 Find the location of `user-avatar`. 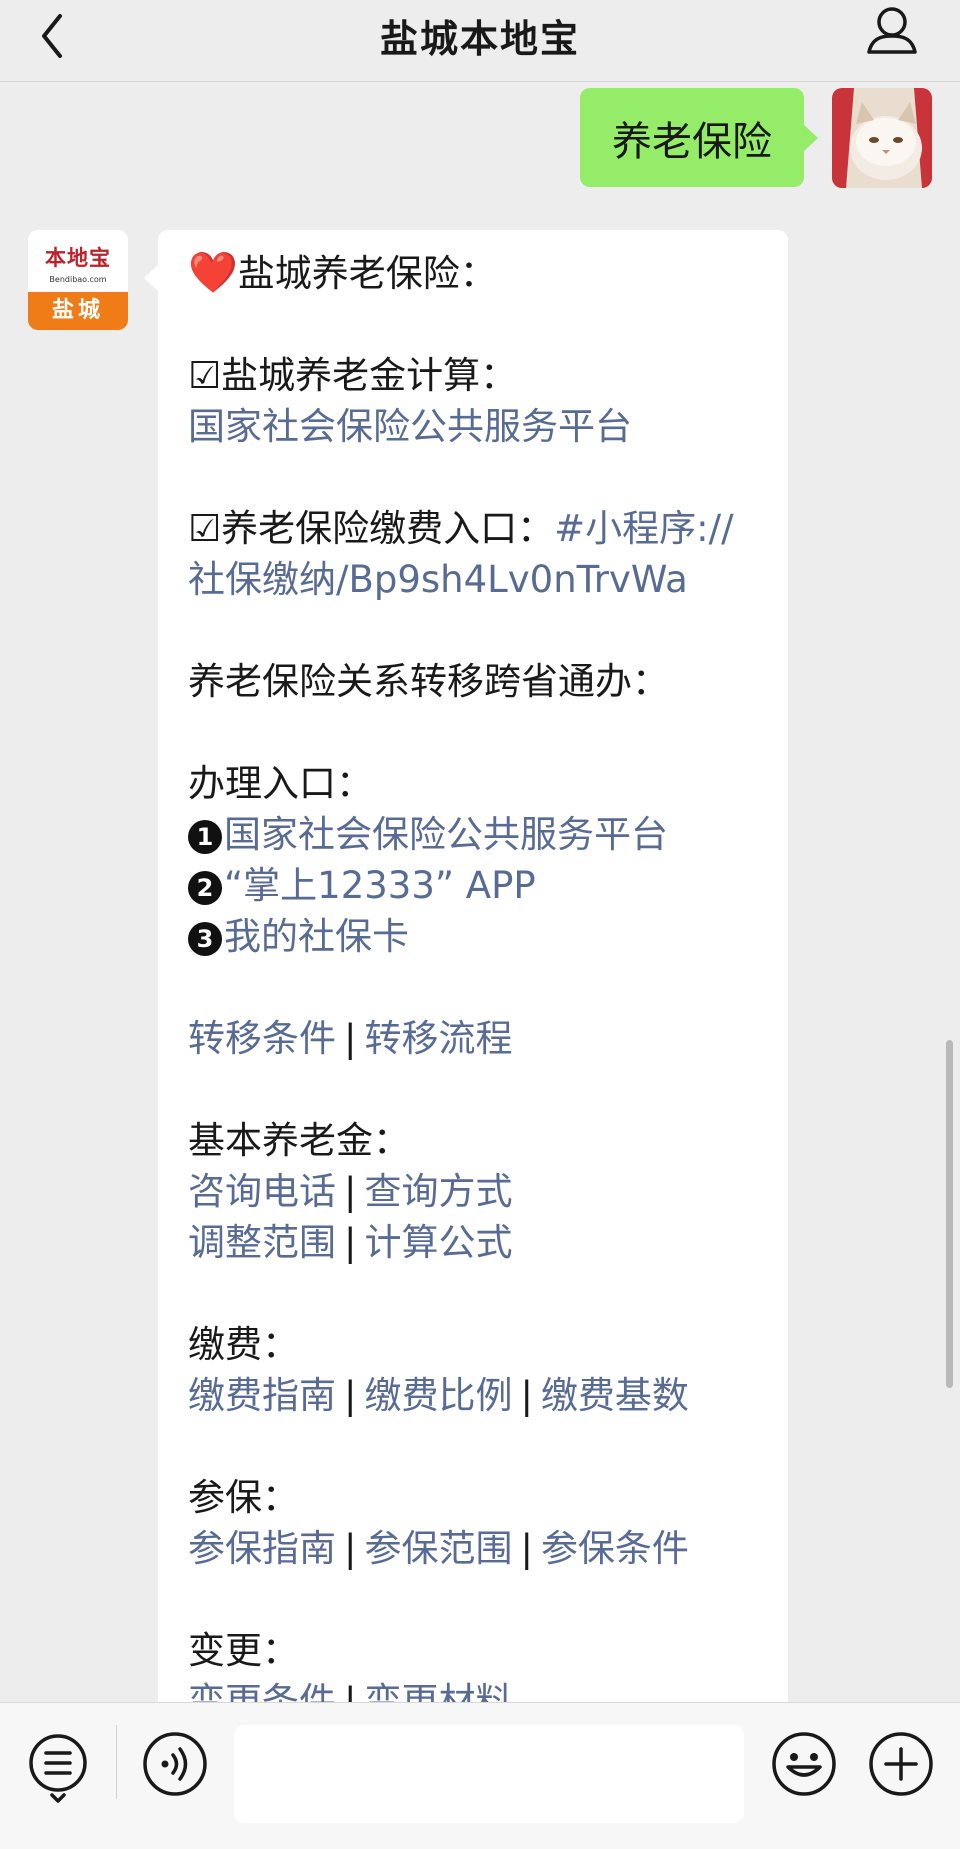

user-avatar is located at coordinates (882, 138).